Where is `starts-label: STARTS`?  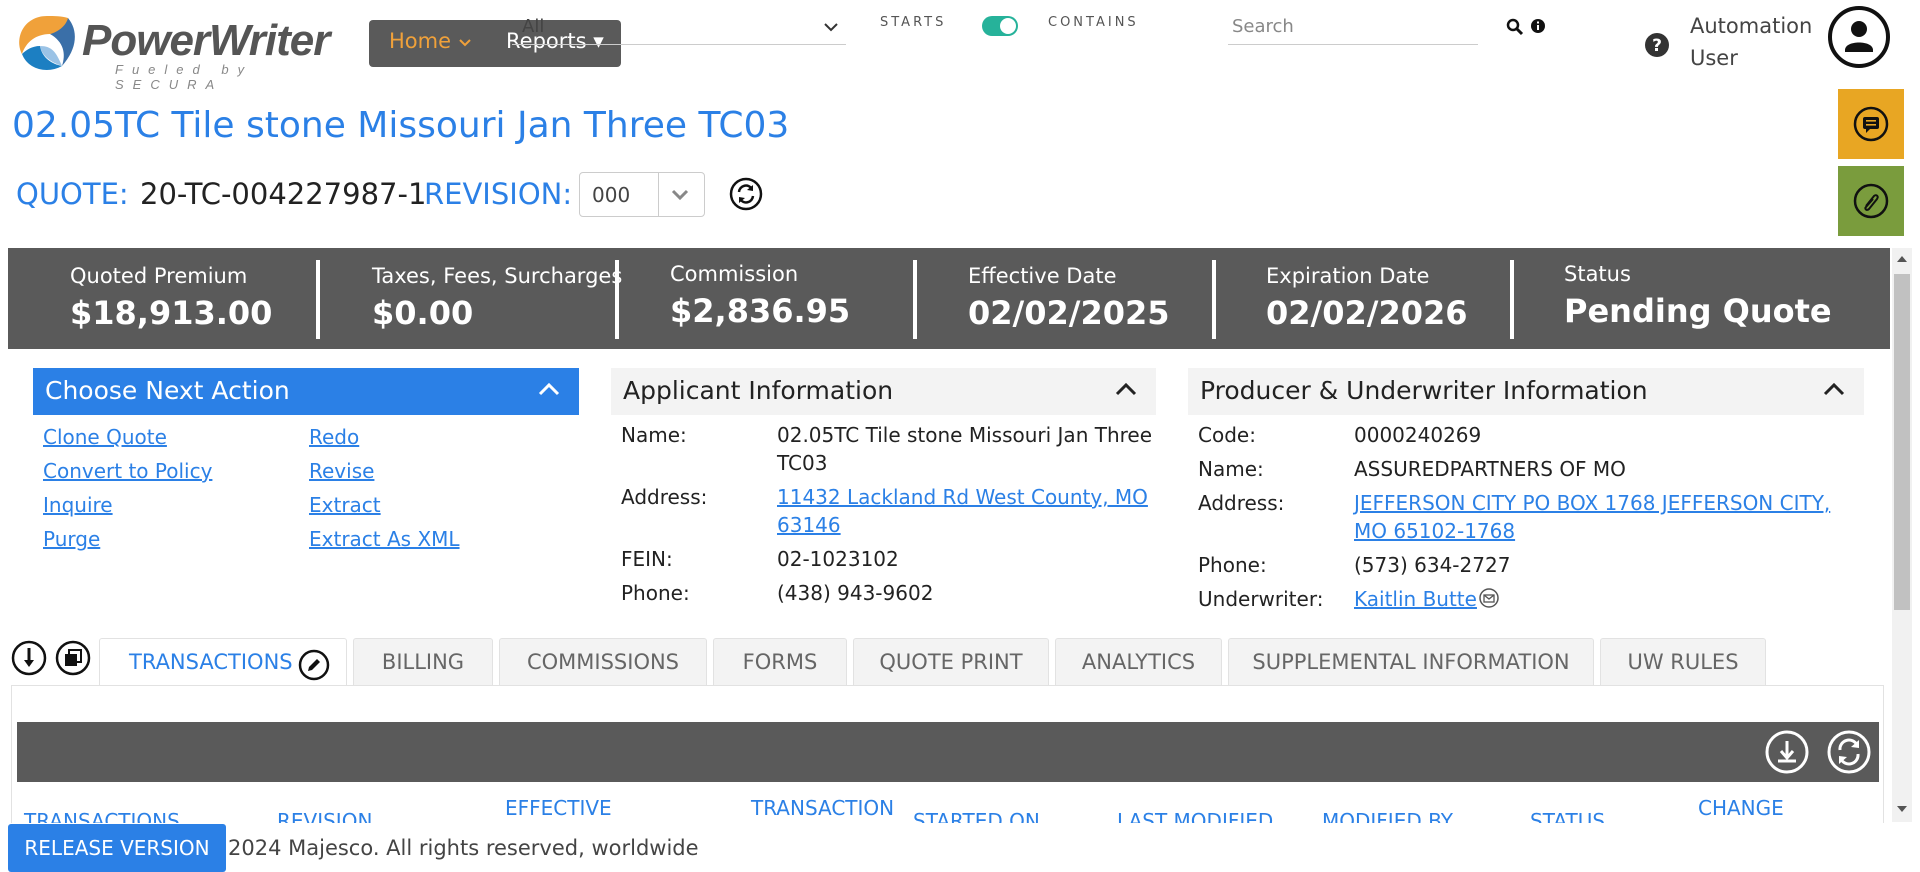 starts-label: STARTS is located at coordinates (913, 22).